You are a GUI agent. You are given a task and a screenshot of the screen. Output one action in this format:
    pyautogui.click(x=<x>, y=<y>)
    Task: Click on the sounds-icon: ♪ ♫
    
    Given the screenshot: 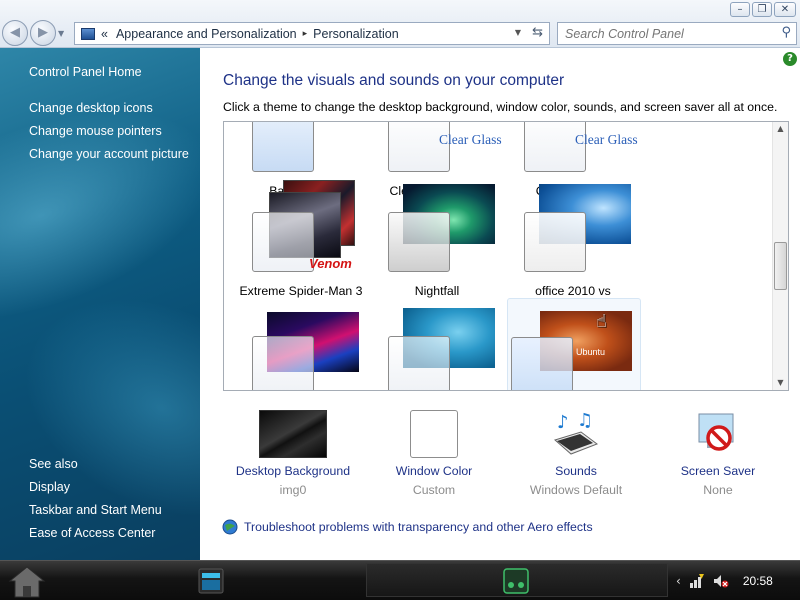 What is the action you would take?
    pyautogui.click(x=576, y=434)
    